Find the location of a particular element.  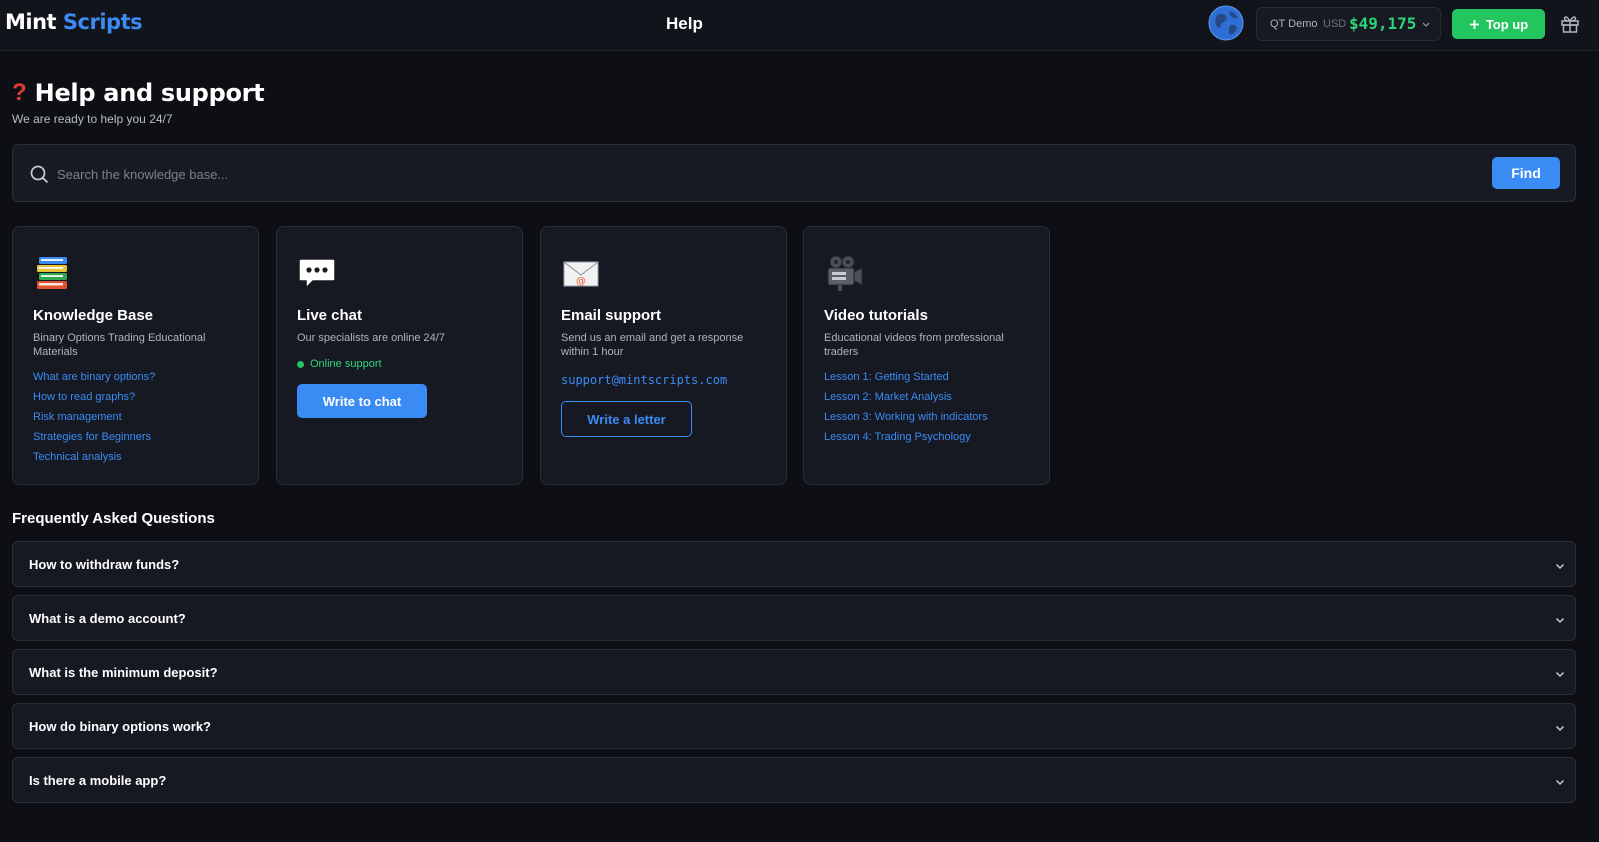

help-subtitle: We are ready to help you 24/7 is located at coordinates (92, 119).